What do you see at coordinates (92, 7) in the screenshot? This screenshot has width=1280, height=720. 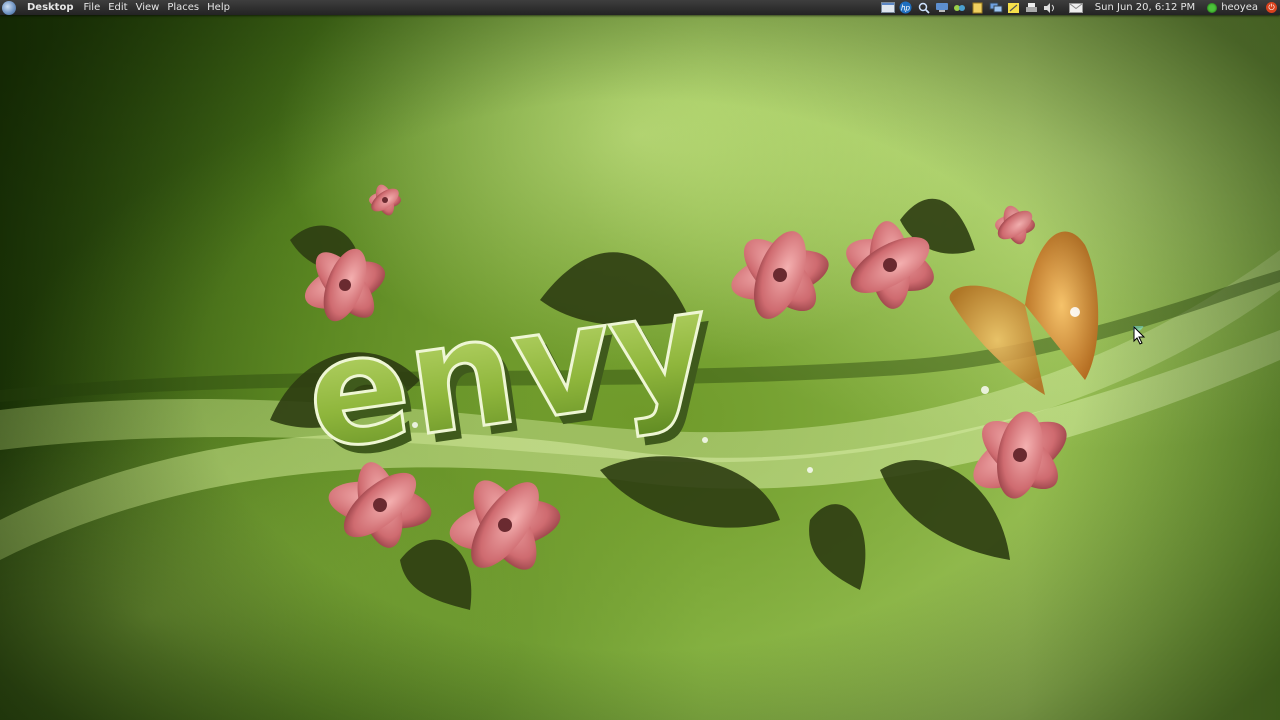 I see `menu-file: File` at bounding box center [92, 7].